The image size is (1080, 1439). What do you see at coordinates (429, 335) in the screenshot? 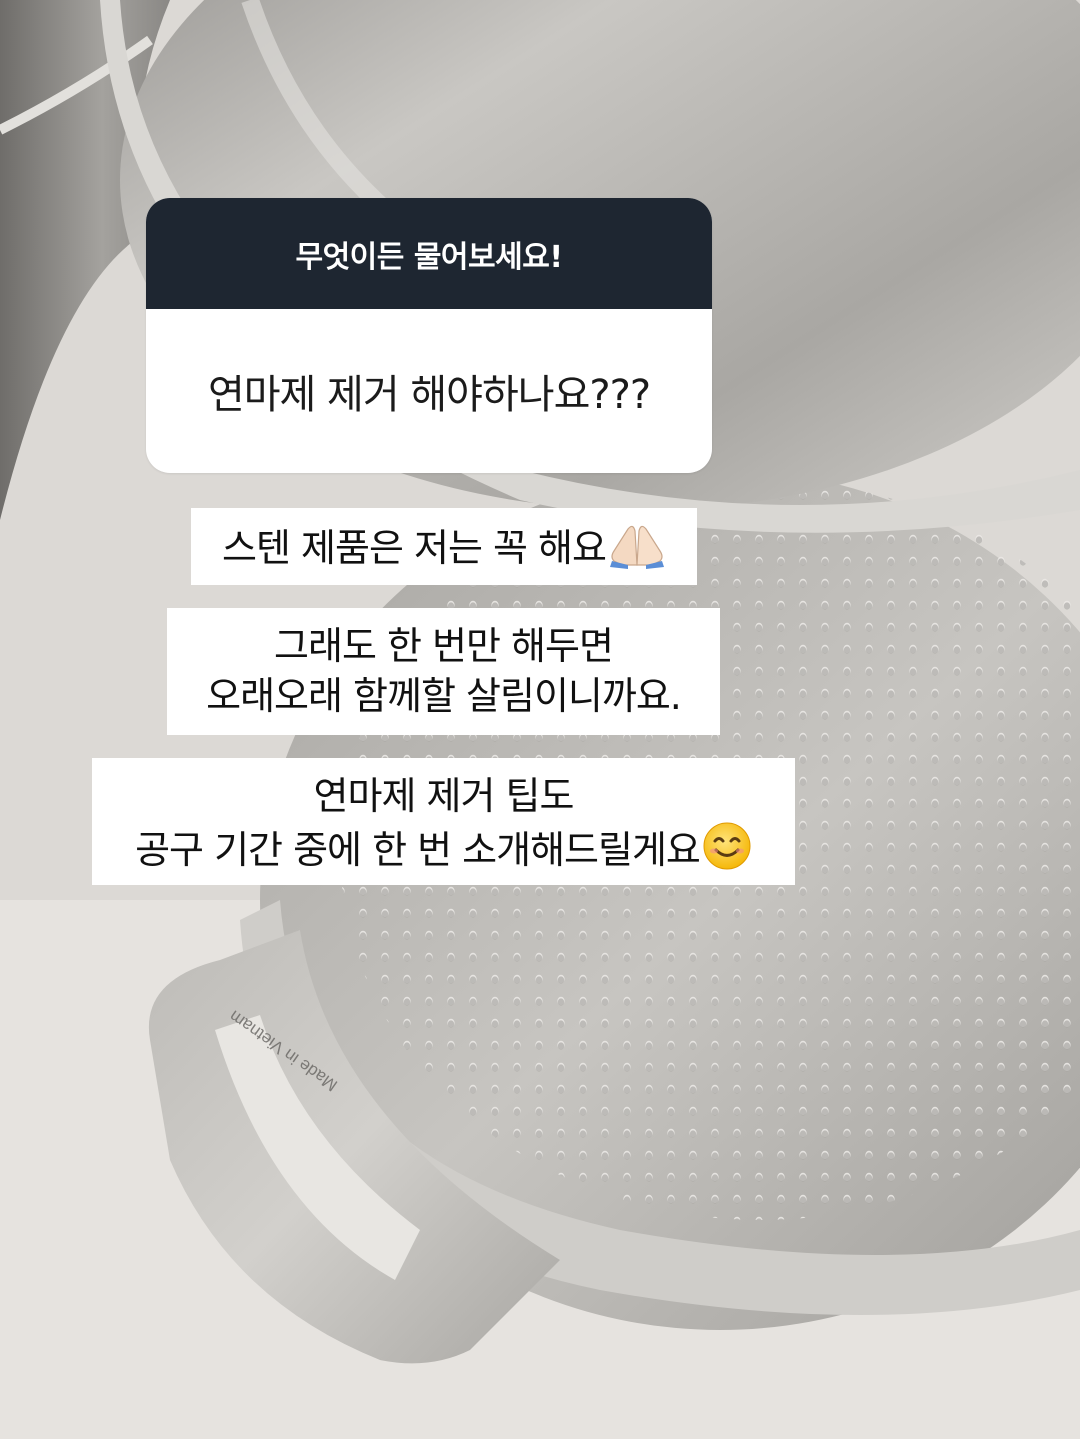
I see `question-sticker: 무엇이든 물어보세요! 연마제 제거 해야하나요???` at bounding box center [429, 335].